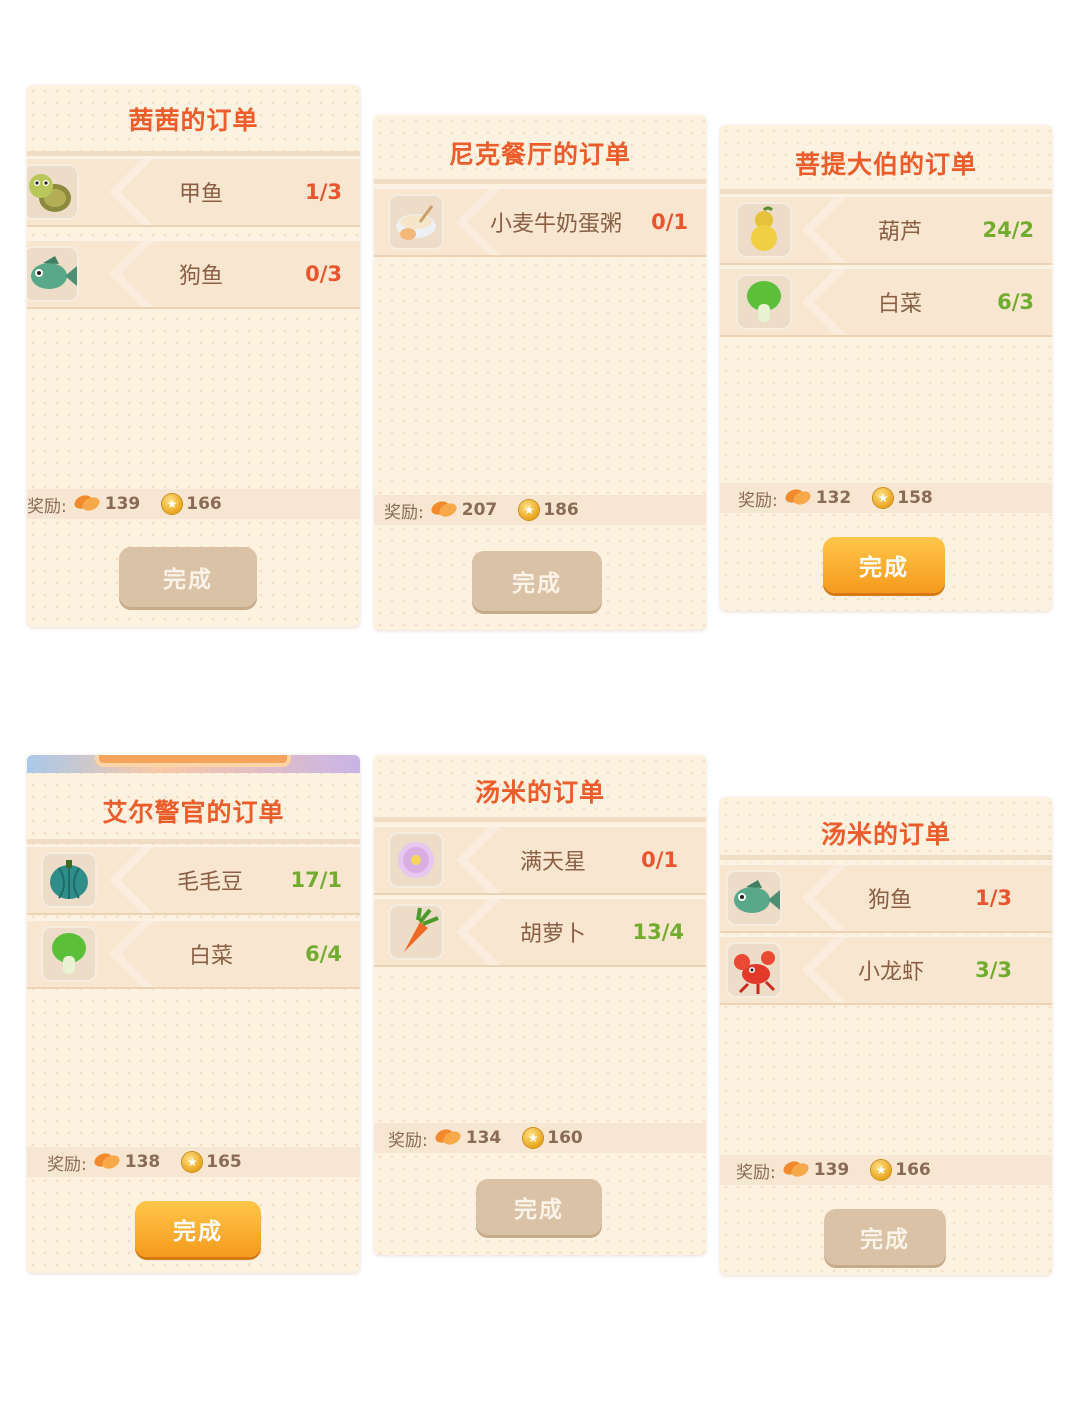 The width and height of the screenshot is (1080, 1424). Describe the element at coordinates (193, 880) in the screenshot. I see `order-item-row: 毛毛豆 17/1` at that location.